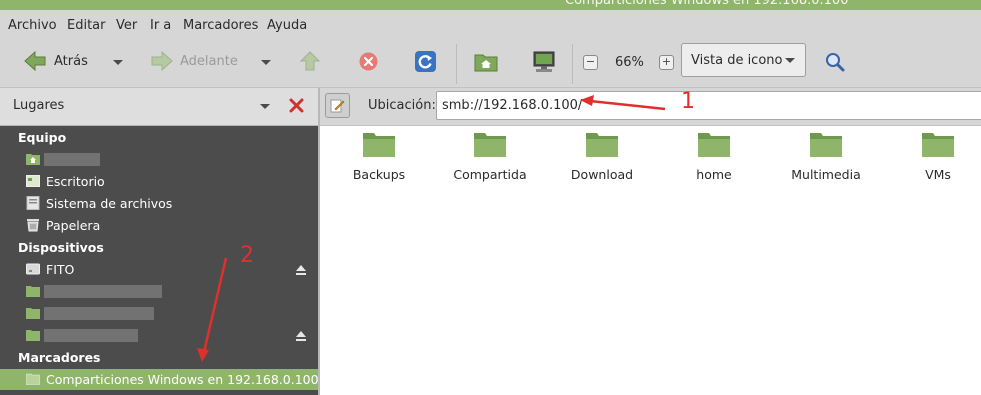 This screenshot has width=981, height=395. What do you see at coordinates (160, 25) in the screenshot?
I see `menu-ir-a: Ir a` at bounding box center [160, 25].